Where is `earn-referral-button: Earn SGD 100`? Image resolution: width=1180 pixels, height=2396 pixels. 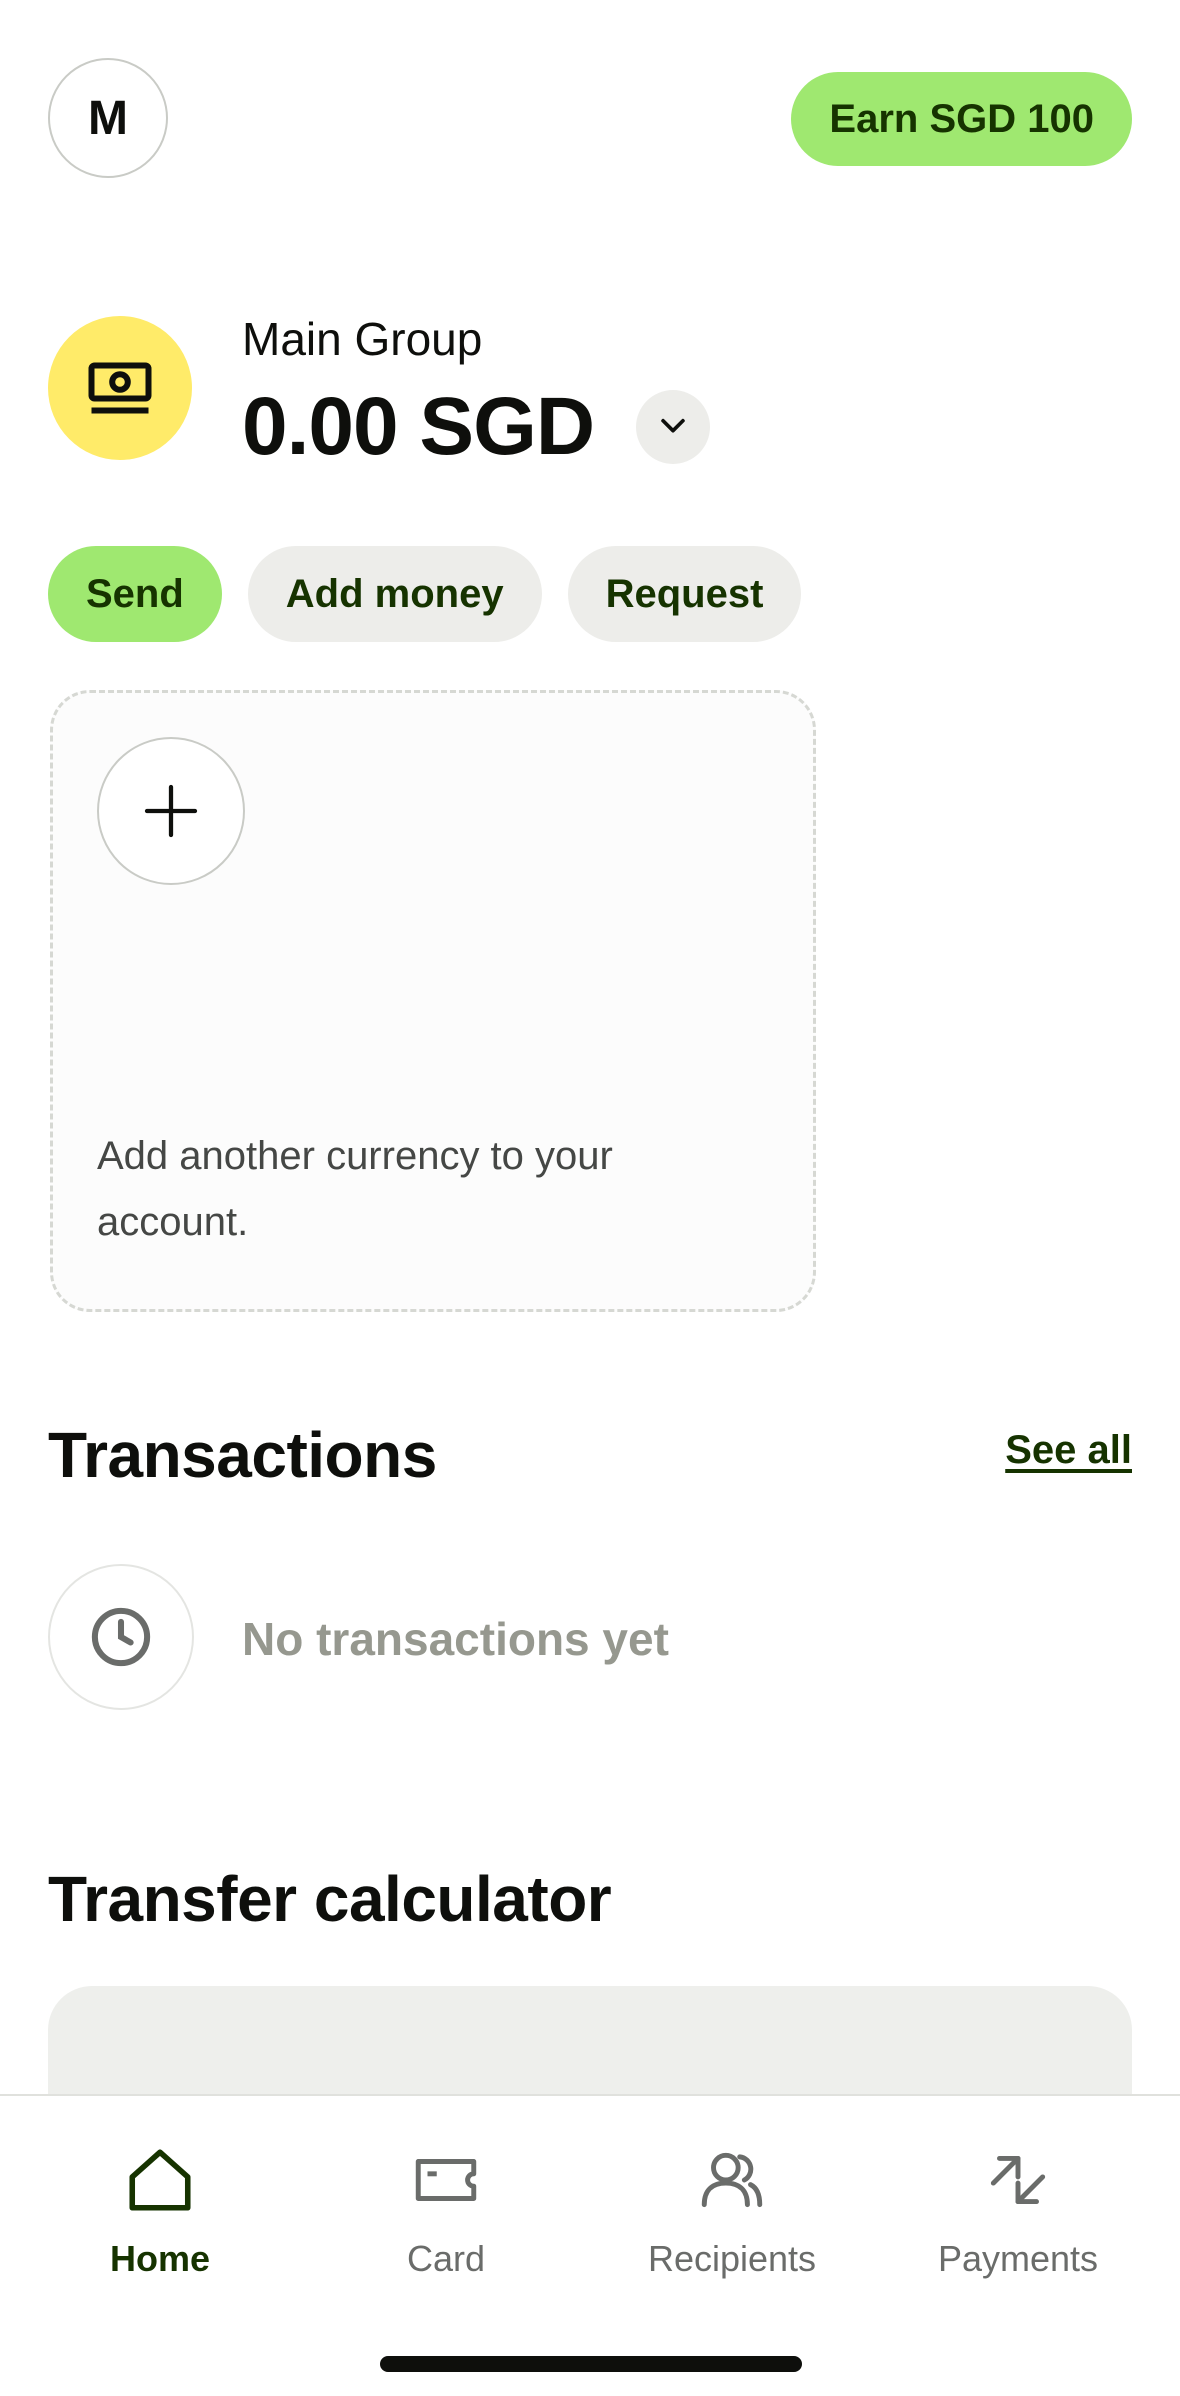
earn-referral-button: Earn SGD 100 is located at coordinates (961, 119).